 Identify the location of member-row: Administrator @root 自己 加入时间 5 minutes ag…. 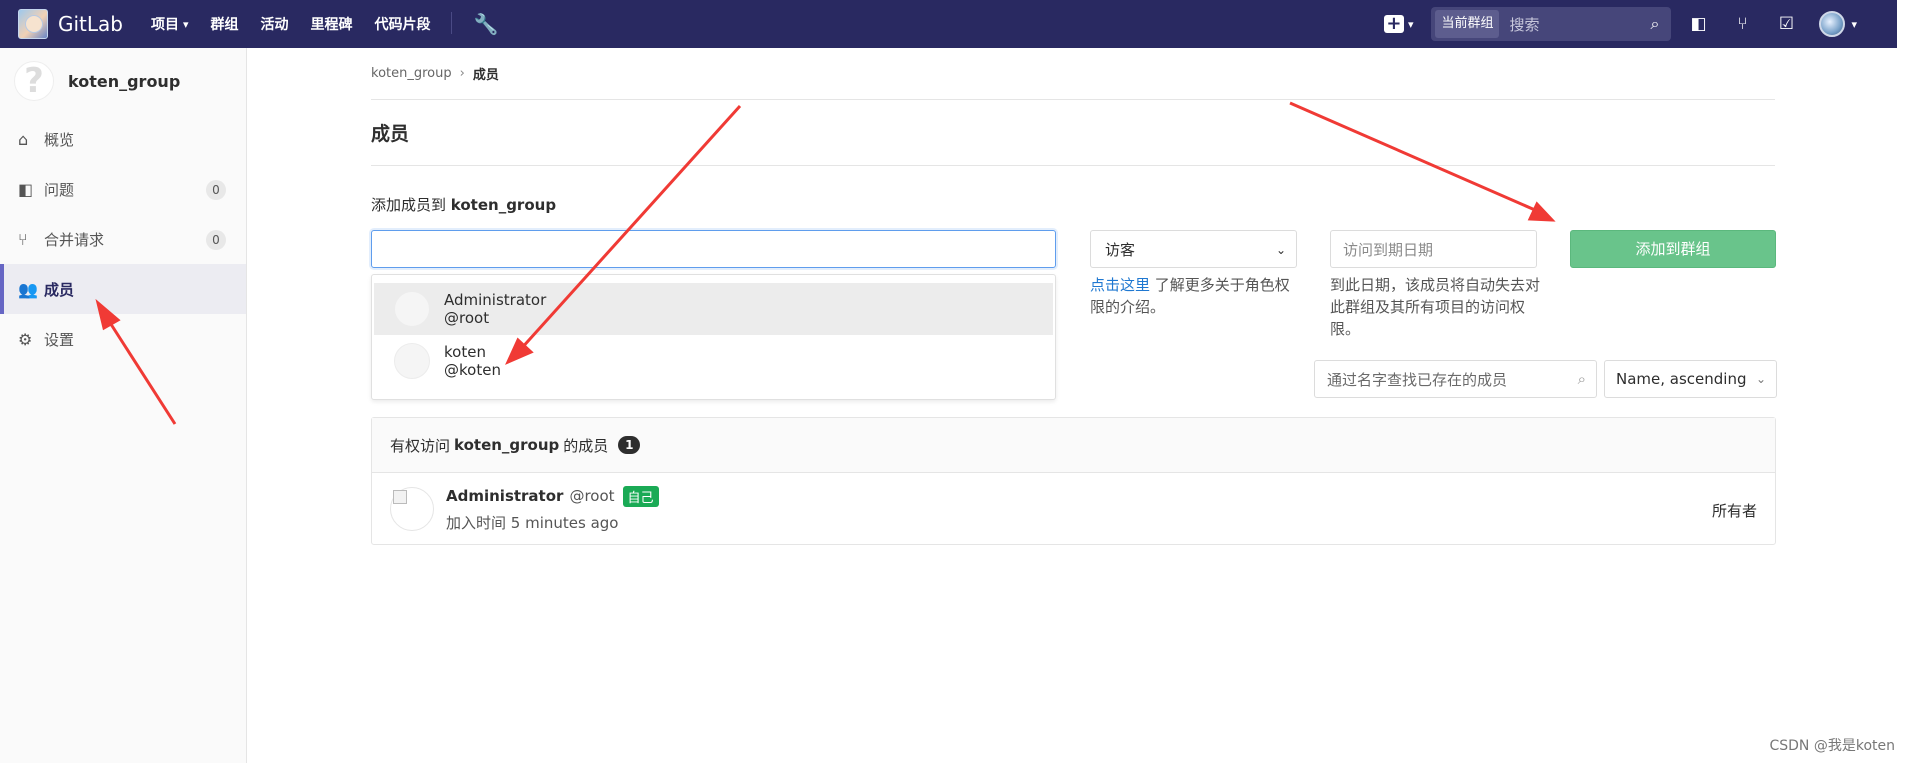
(1073, 509).